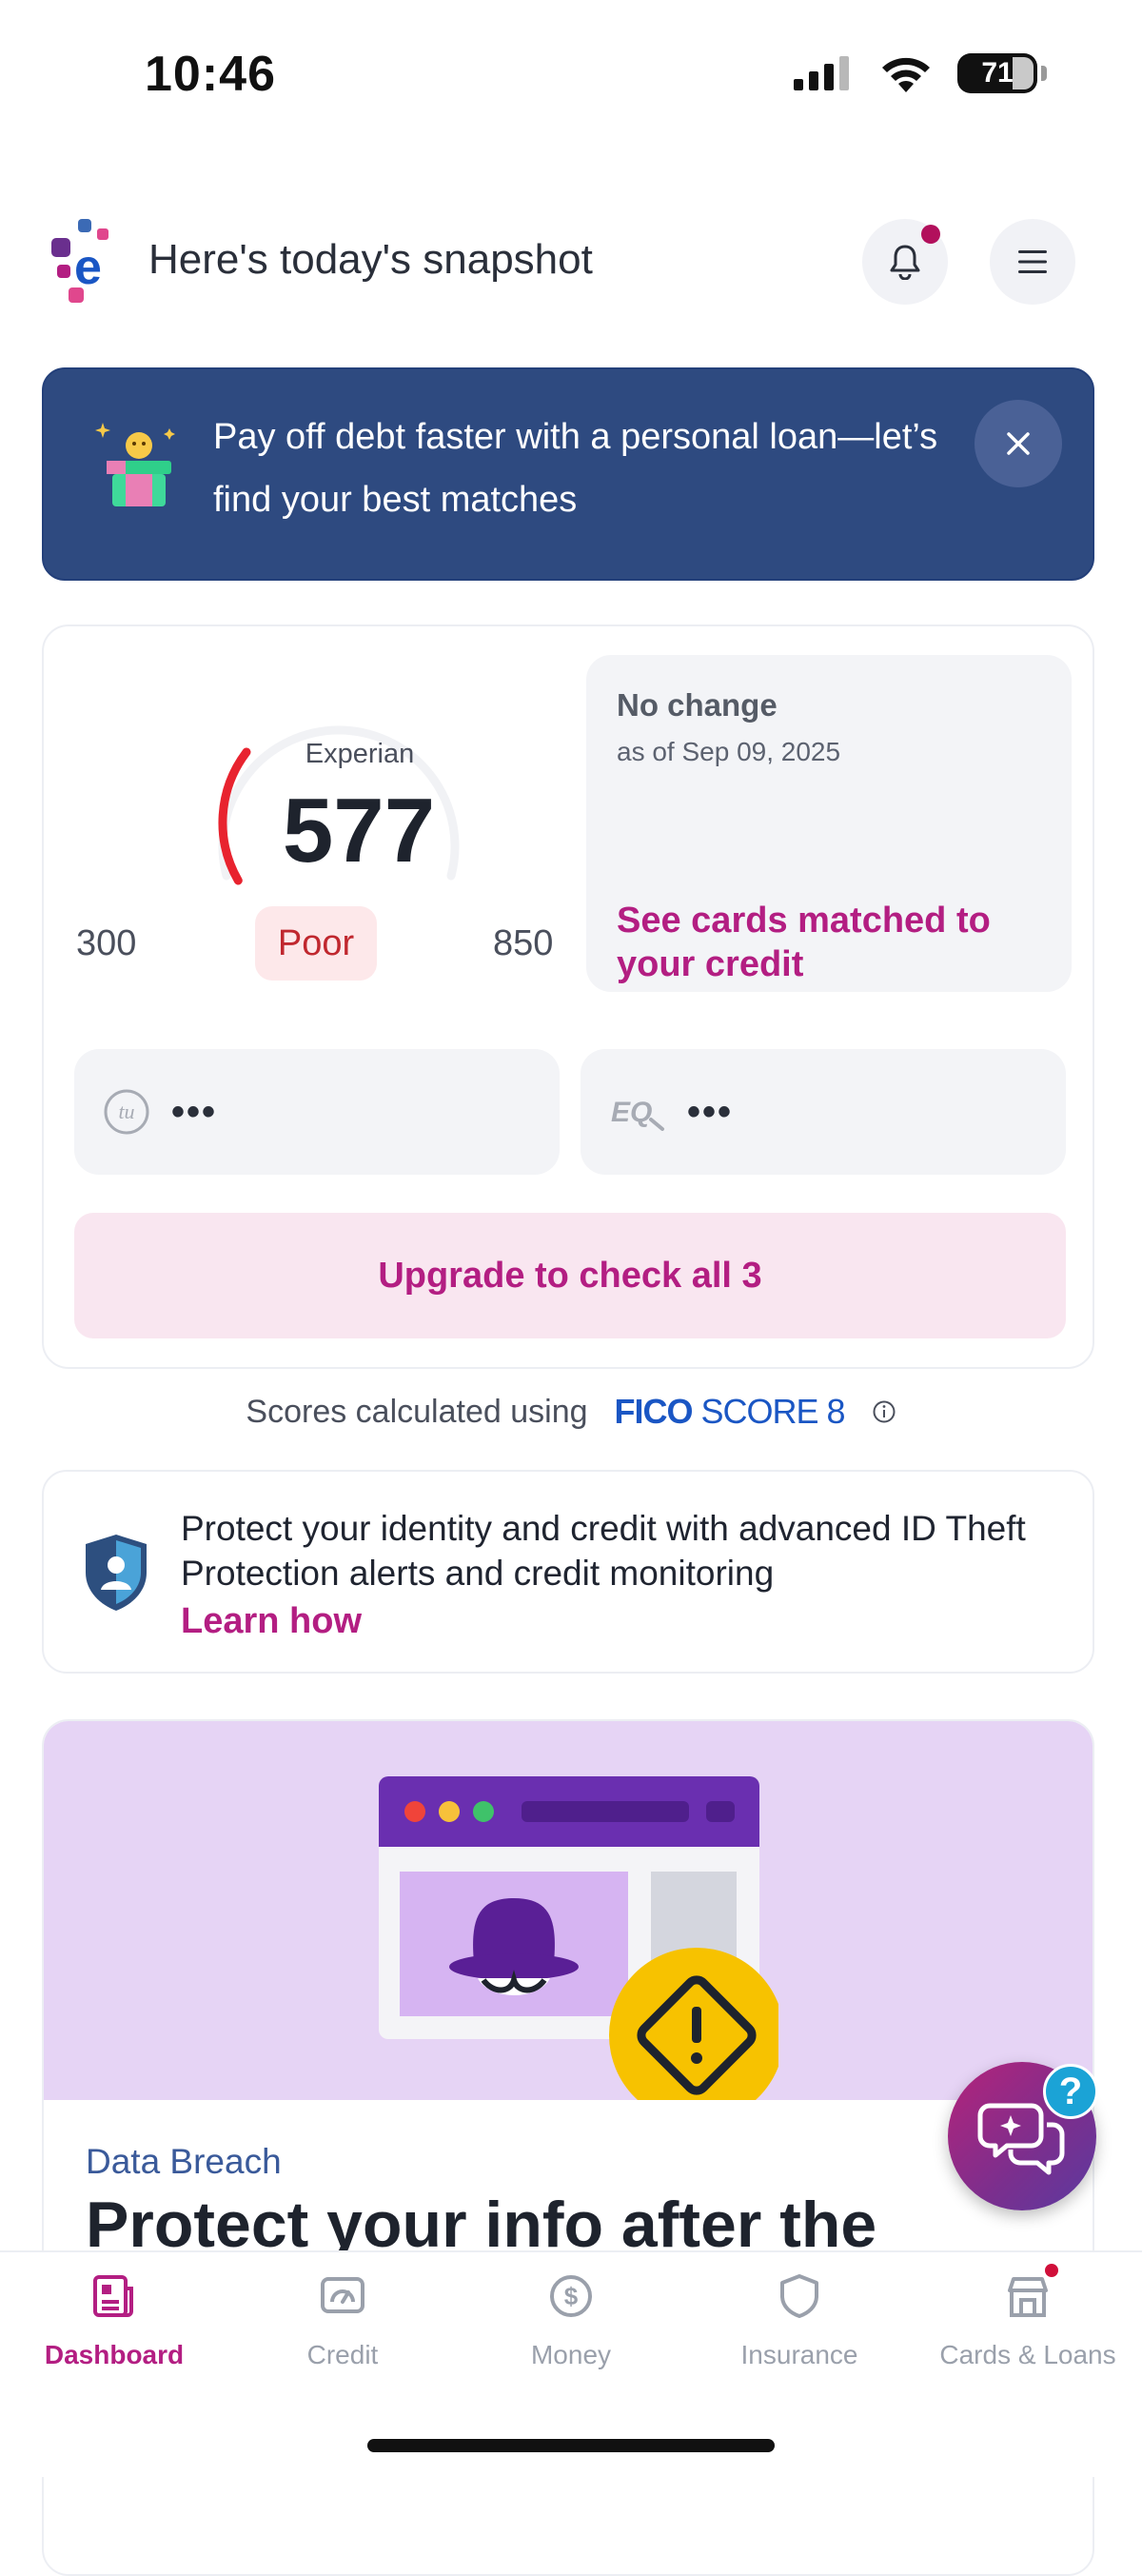 The height and width of the screenshot is (2576, 1142). What do you see at coordinates (316, 943) in the screenshot?
I see `score-rating-badge: Poor` at bounding box center [316, 943].